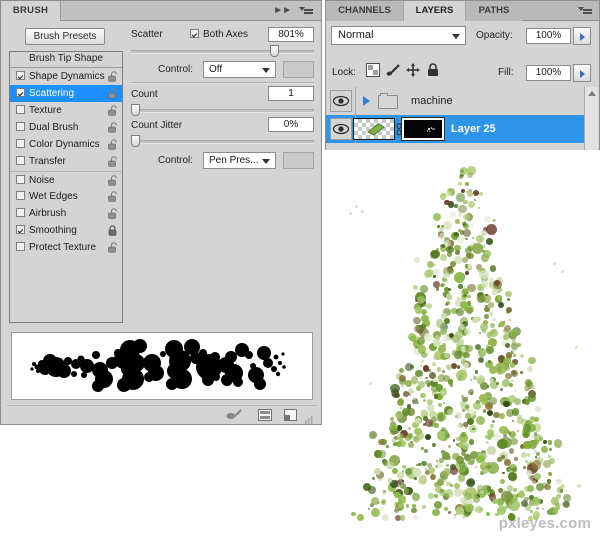  Describe the element at coordinates (66, 110) in the screenshot. I see `brush-option-texture: Texture` at that location.